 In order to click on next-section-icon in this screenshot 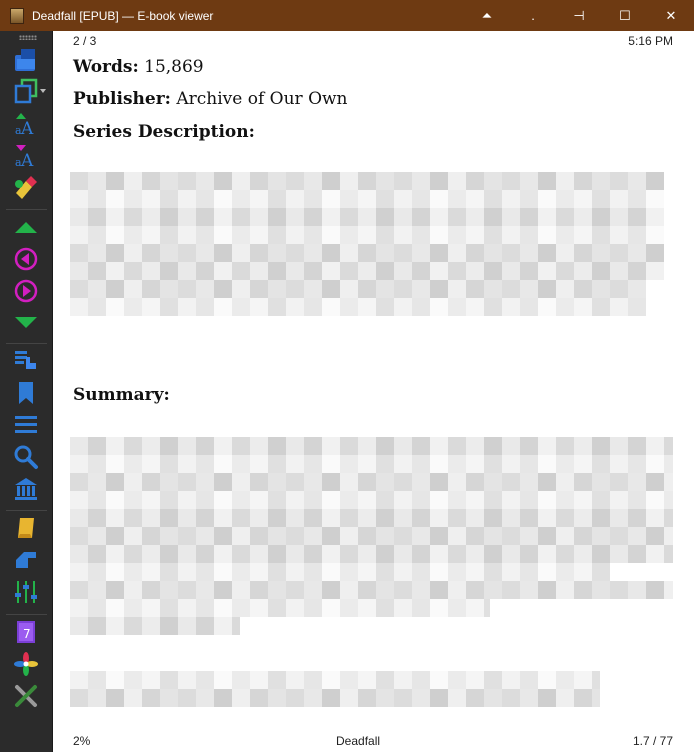, I will do `click(26, 322)`.